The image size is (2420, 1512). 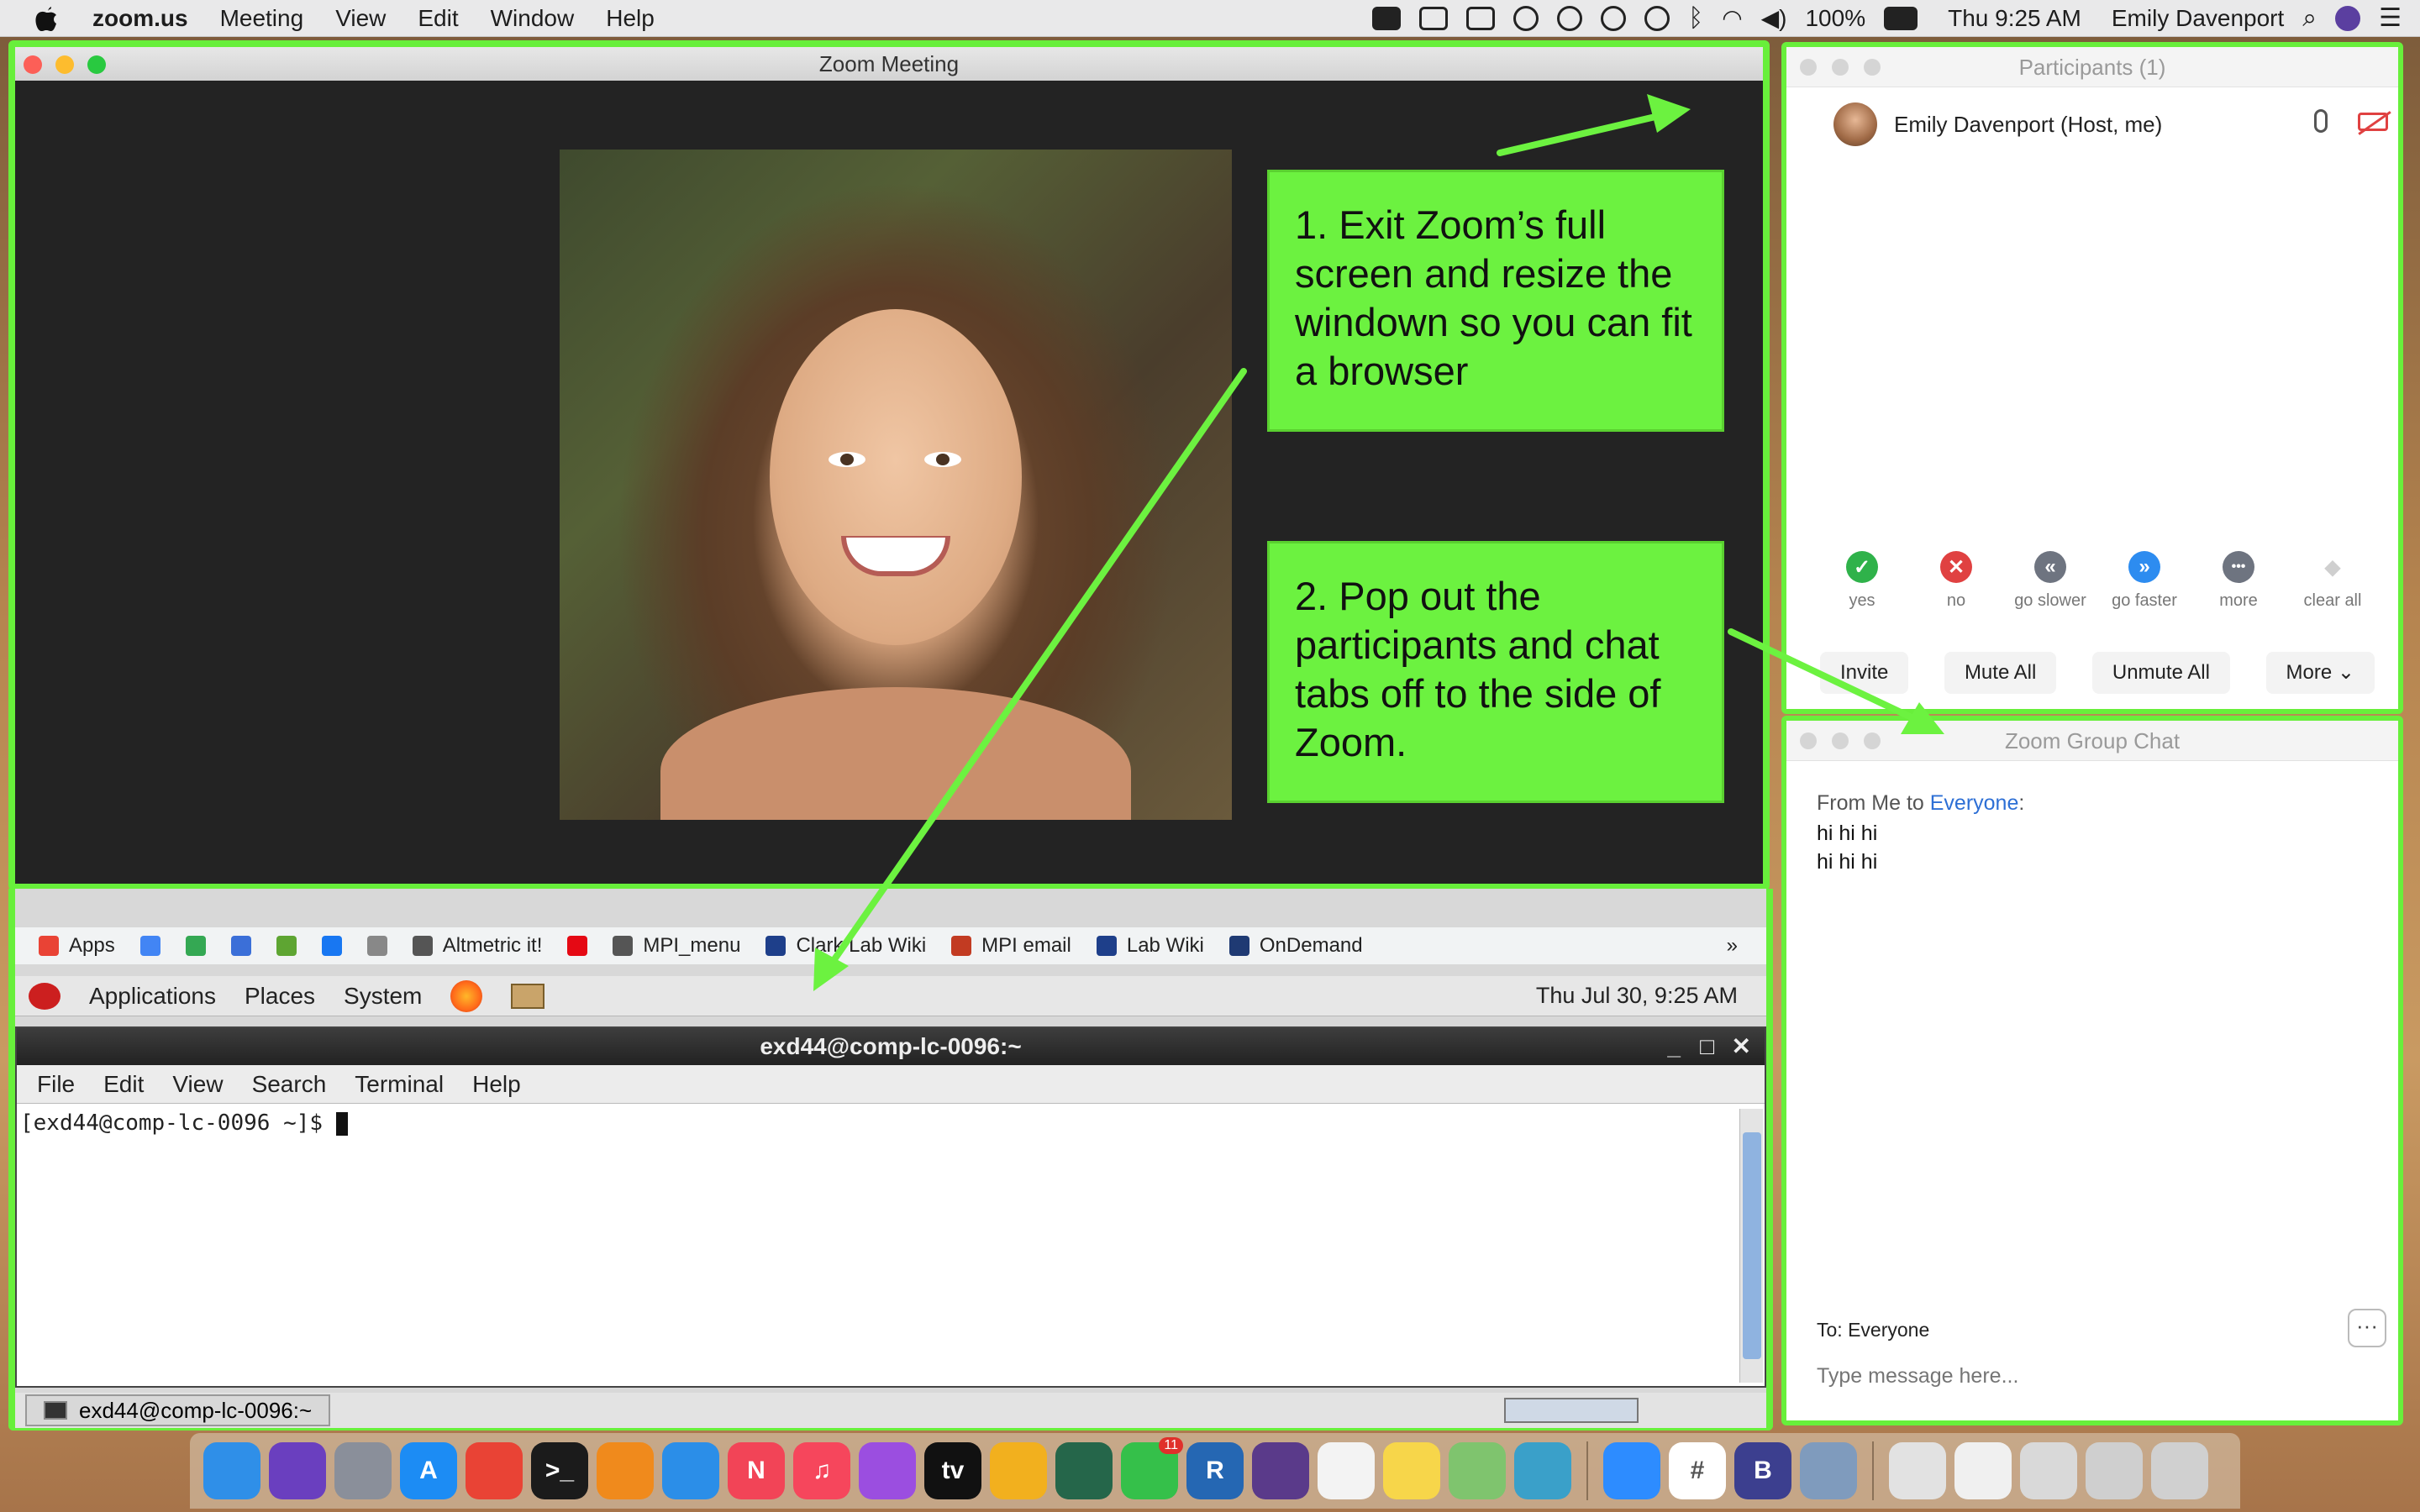 I want to click on bookmark-item: Apps, so click(x=77, y=946).